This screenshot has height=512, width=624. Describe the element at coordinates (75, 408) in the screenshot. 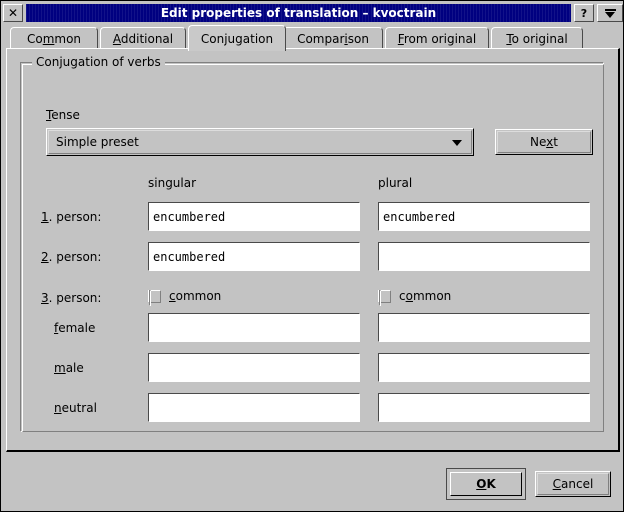

I see `neutral-label: neutral` at that location.